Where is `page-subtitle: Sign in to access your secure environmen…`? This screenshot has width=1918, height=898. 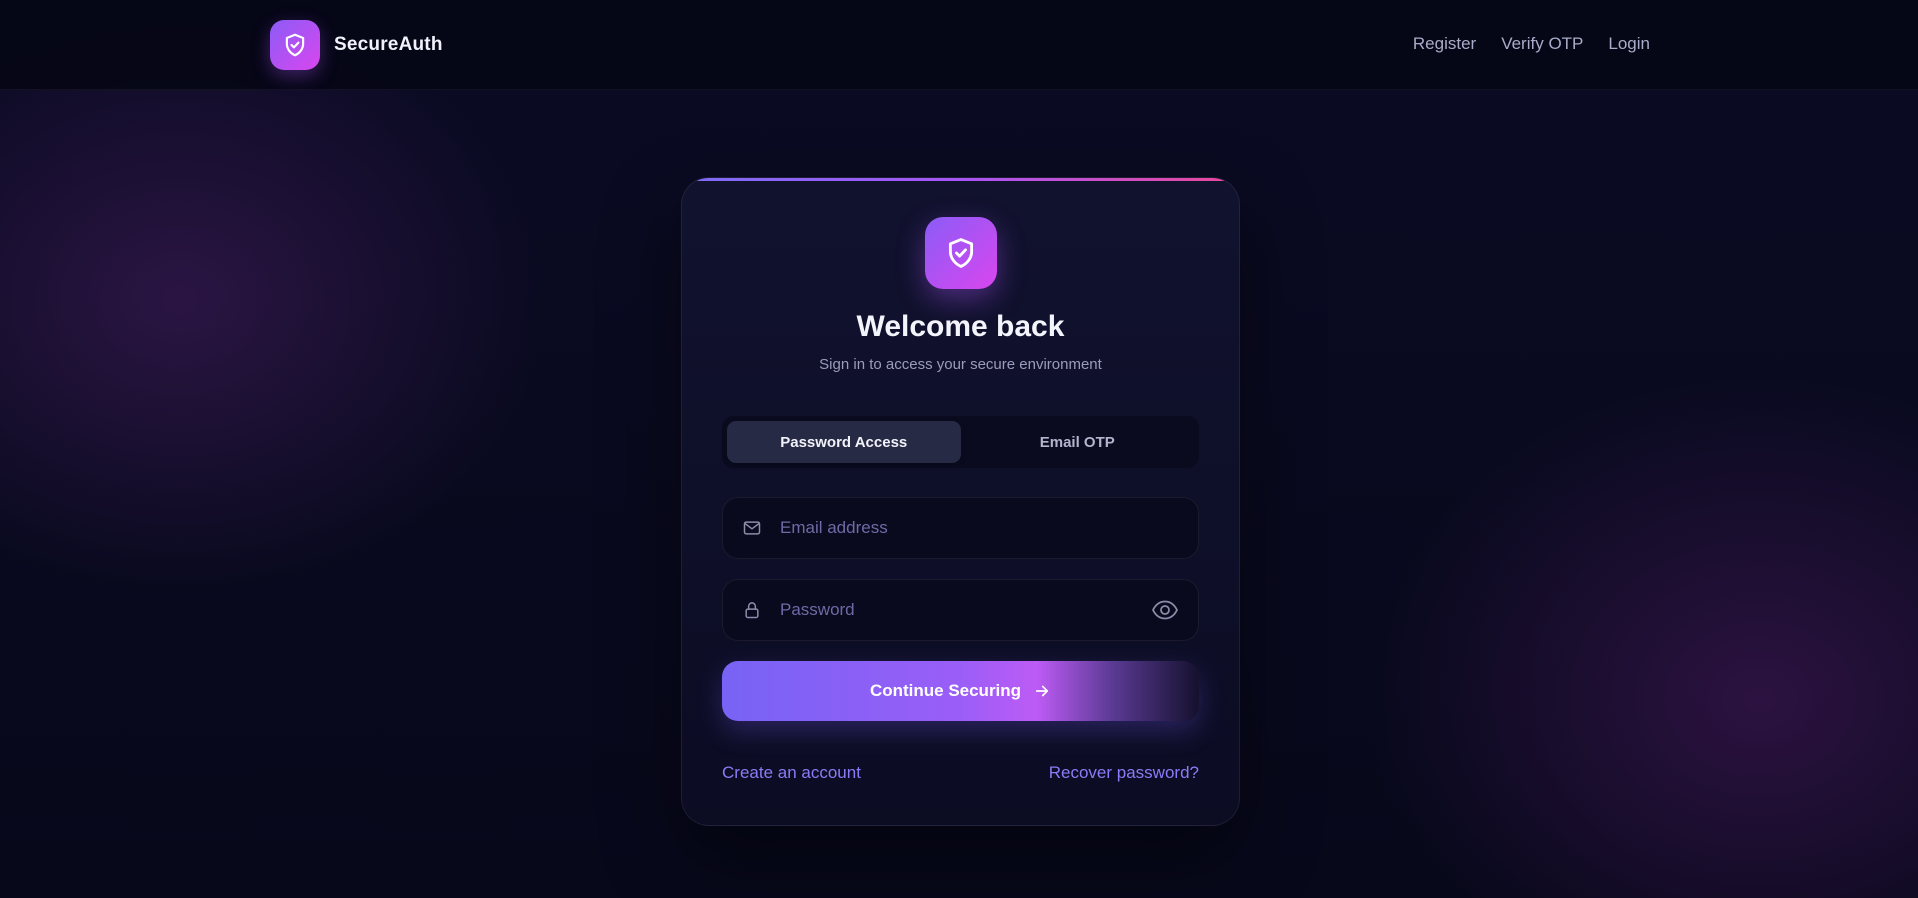 page-subtitle: Sign in to access your secure environmen… is located at coordinates (960, 364).